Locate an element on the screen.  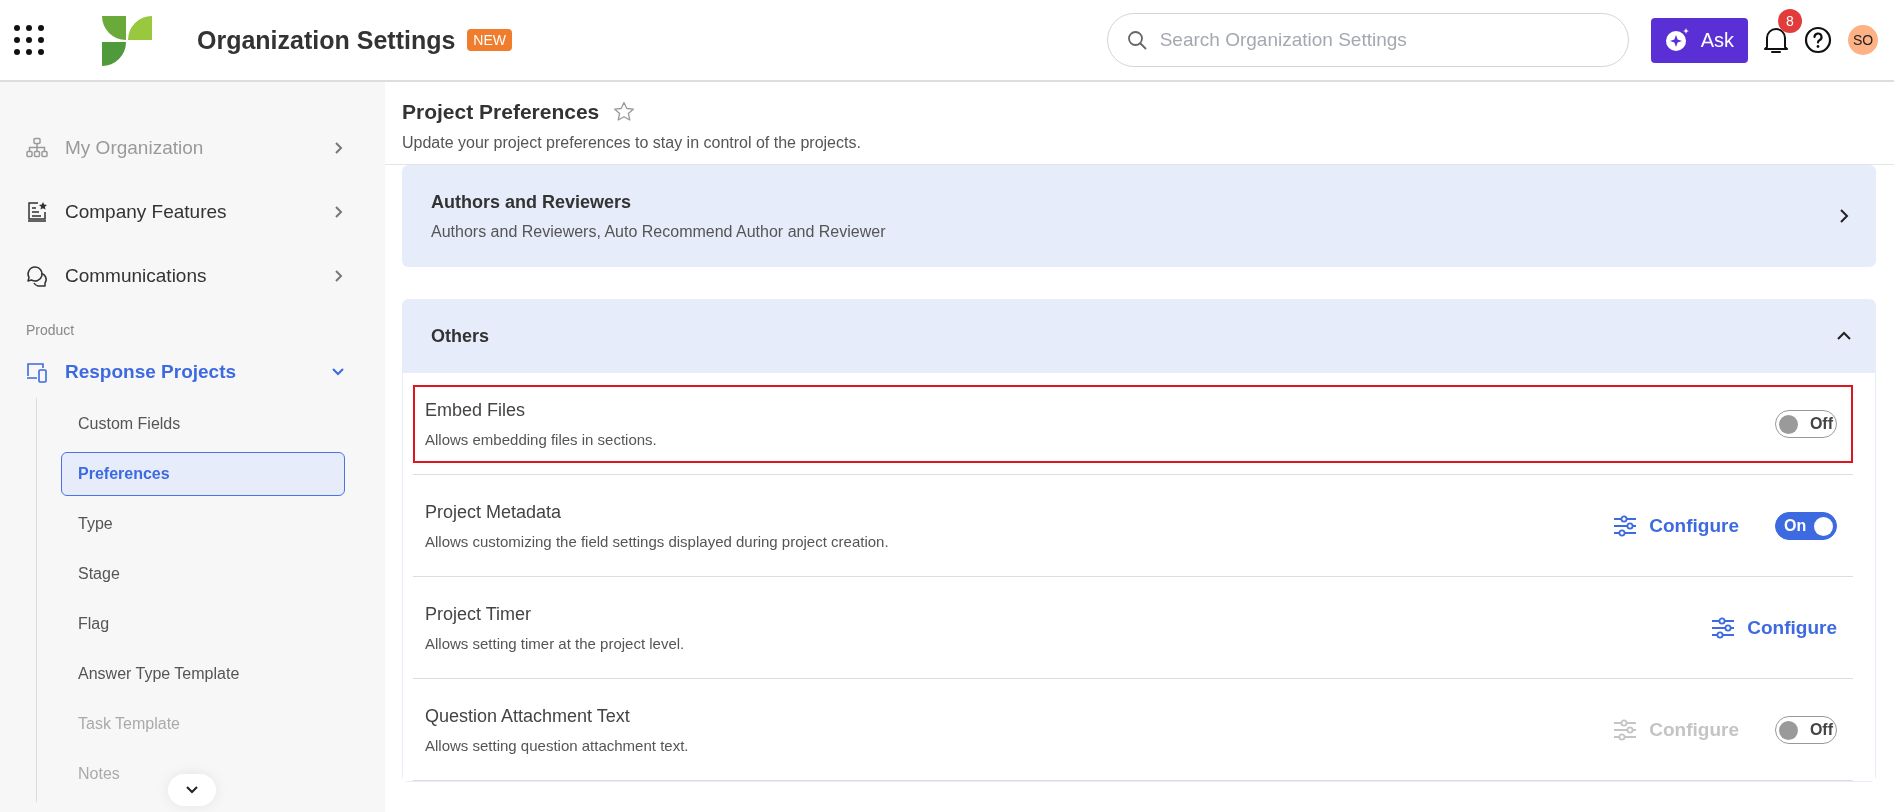
devices-icon is located at coordinates (37, 372).